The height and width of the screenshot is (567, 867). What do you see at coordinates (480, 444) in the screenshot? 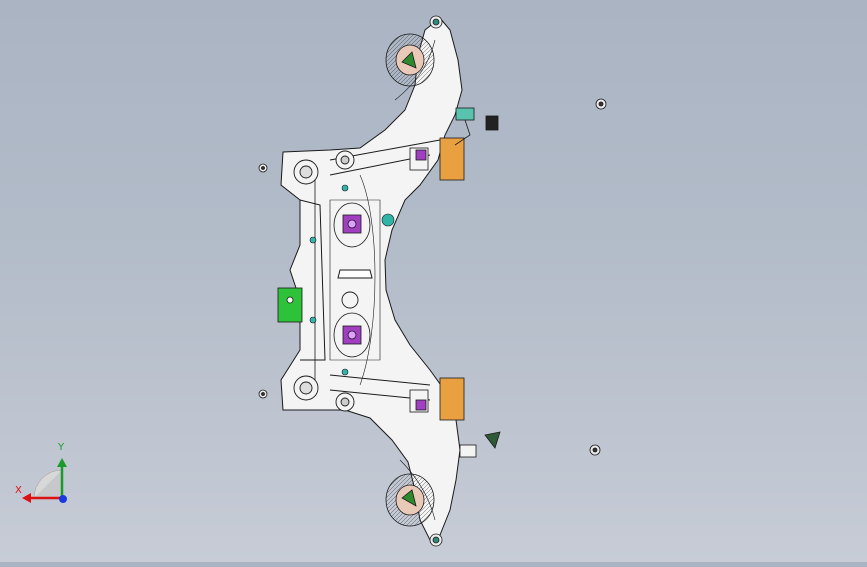
I see `sensor-bracket-lower` at bounding box center [480, 444].